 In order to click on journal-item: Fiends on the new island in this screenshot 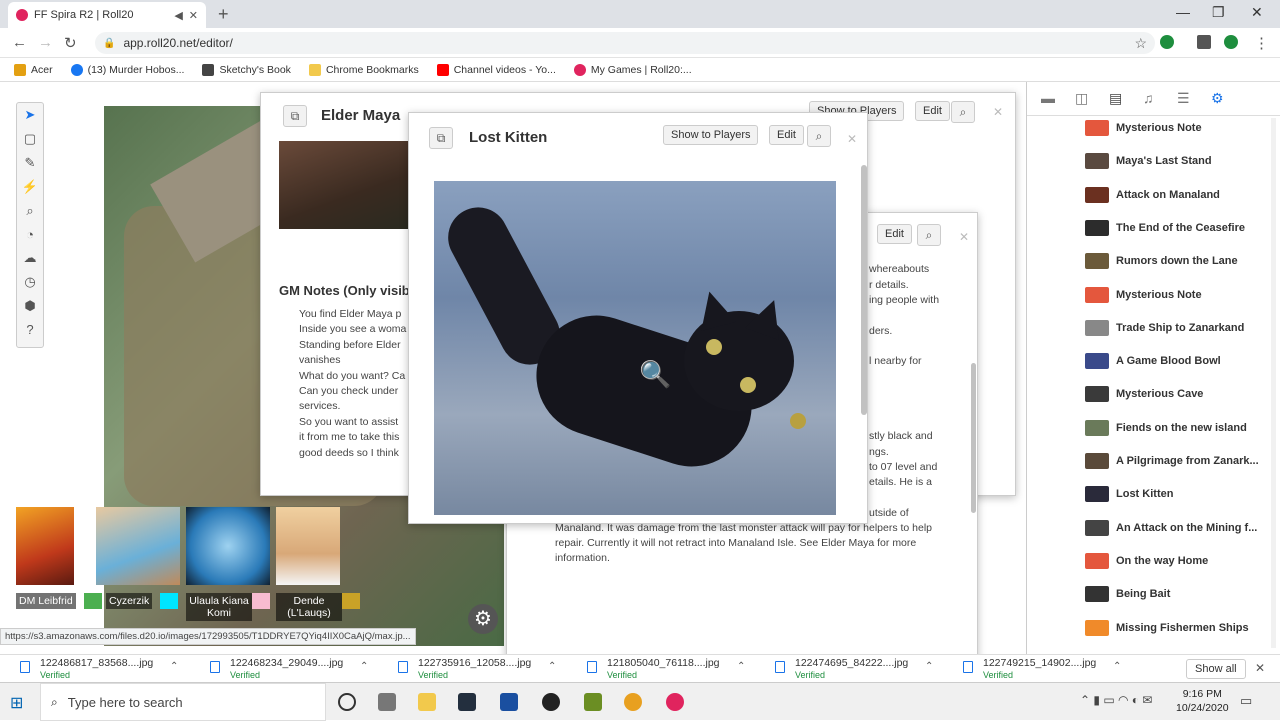, I will do `click(1166, 427)`.